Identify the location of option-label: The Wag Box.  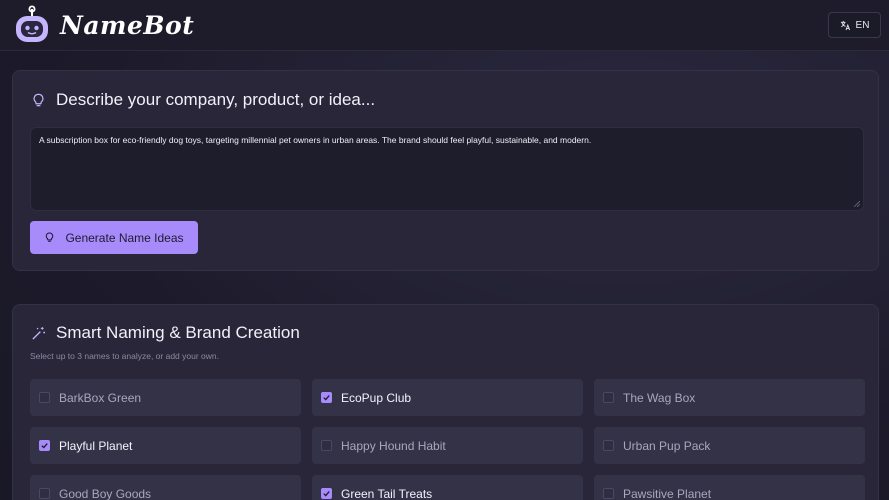
(659, 397).